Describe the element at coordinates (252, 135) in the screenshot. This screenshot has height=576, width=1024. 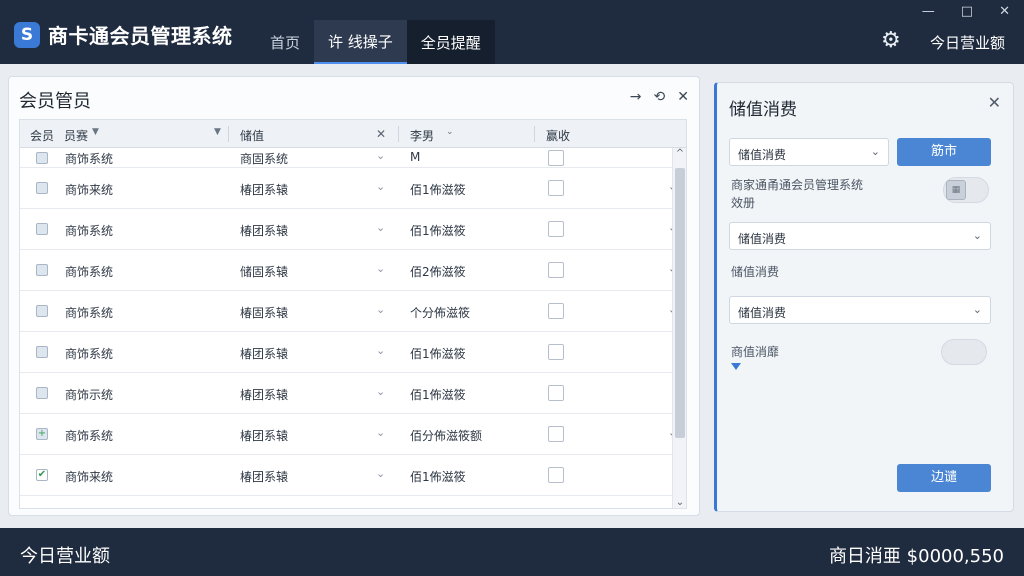
I see `column-header-balance: 储值` at that location.